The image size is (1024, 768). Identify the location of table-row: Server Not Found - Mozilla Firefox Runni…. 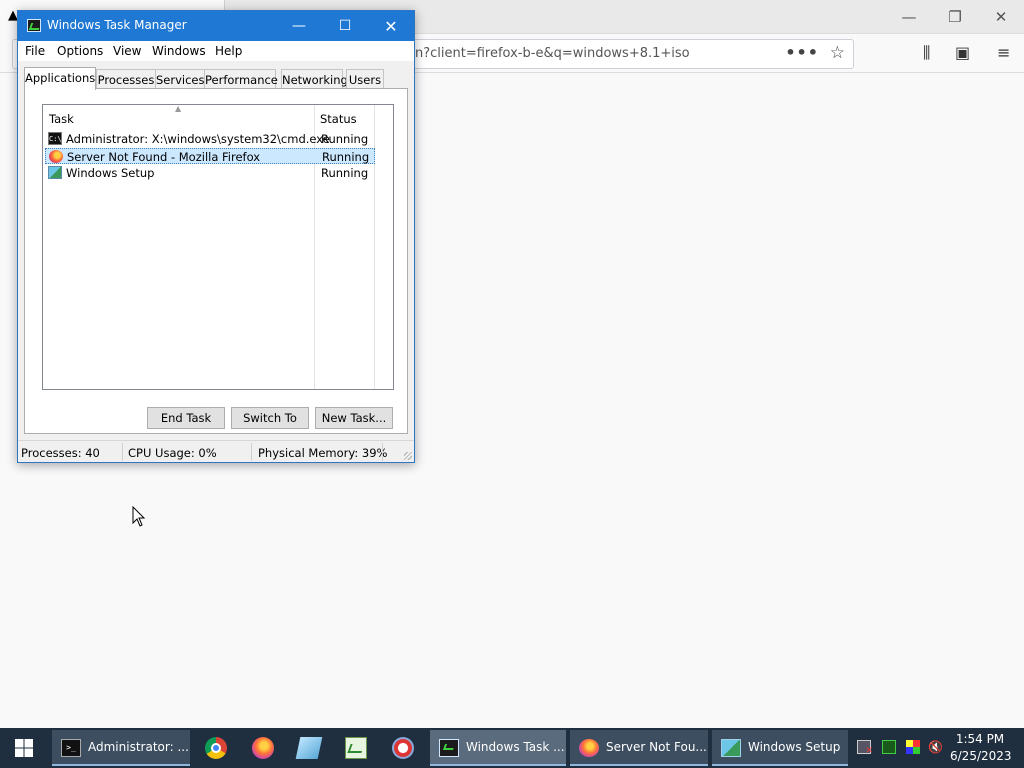
(210, 156).